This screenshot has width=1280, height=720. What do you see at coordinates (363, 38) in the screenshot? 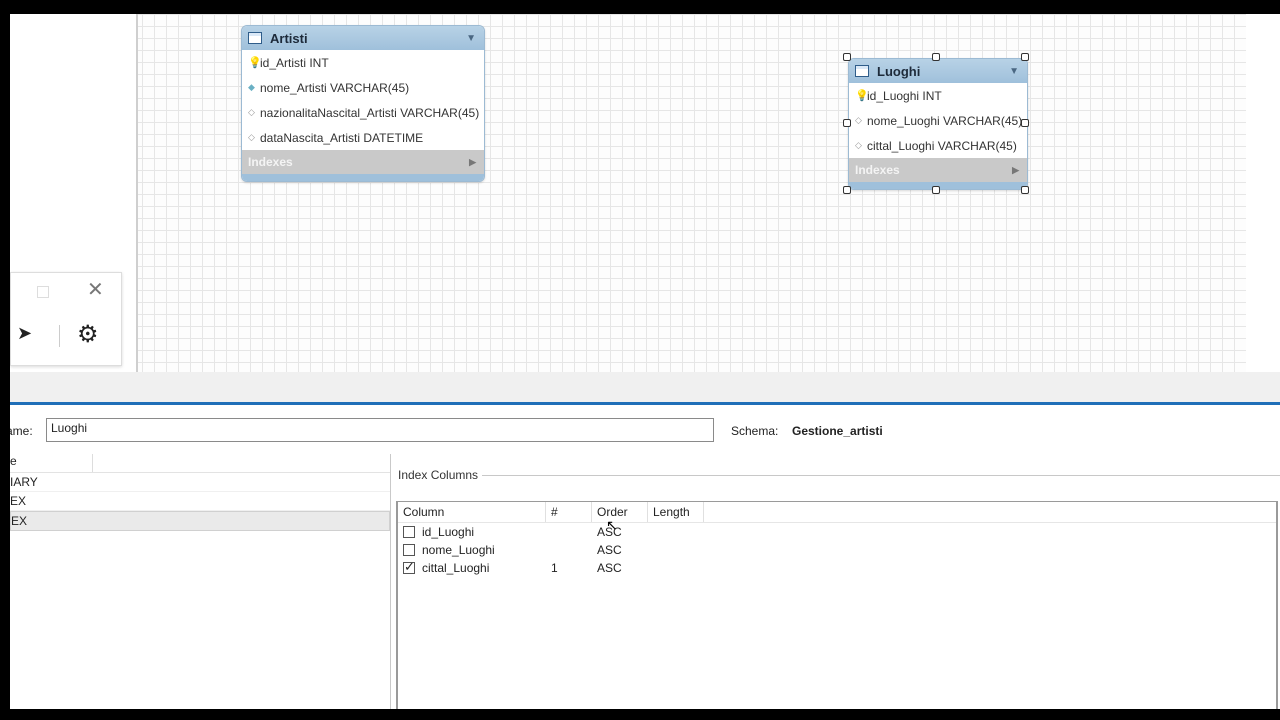
I see `entity-artisti-header: Artisti ▼` at bounding box center [363, 38].